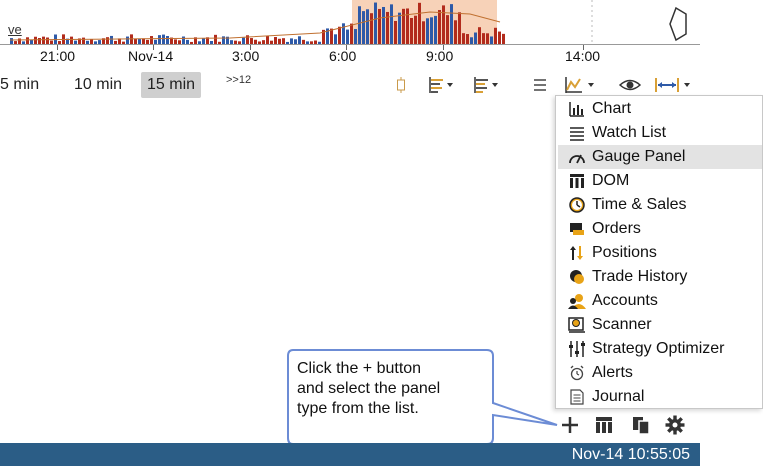 This screenshot has height=466, width=763. I want to click on status-bar: Nov-14 10:55:05, so click(350, 454).